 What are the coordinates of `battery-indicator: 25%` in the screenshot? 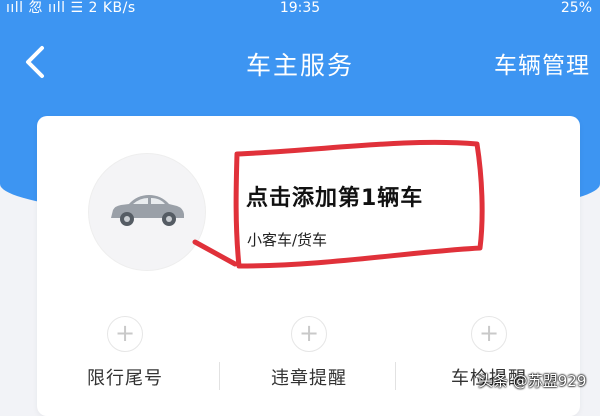 It's located at (576, 8).